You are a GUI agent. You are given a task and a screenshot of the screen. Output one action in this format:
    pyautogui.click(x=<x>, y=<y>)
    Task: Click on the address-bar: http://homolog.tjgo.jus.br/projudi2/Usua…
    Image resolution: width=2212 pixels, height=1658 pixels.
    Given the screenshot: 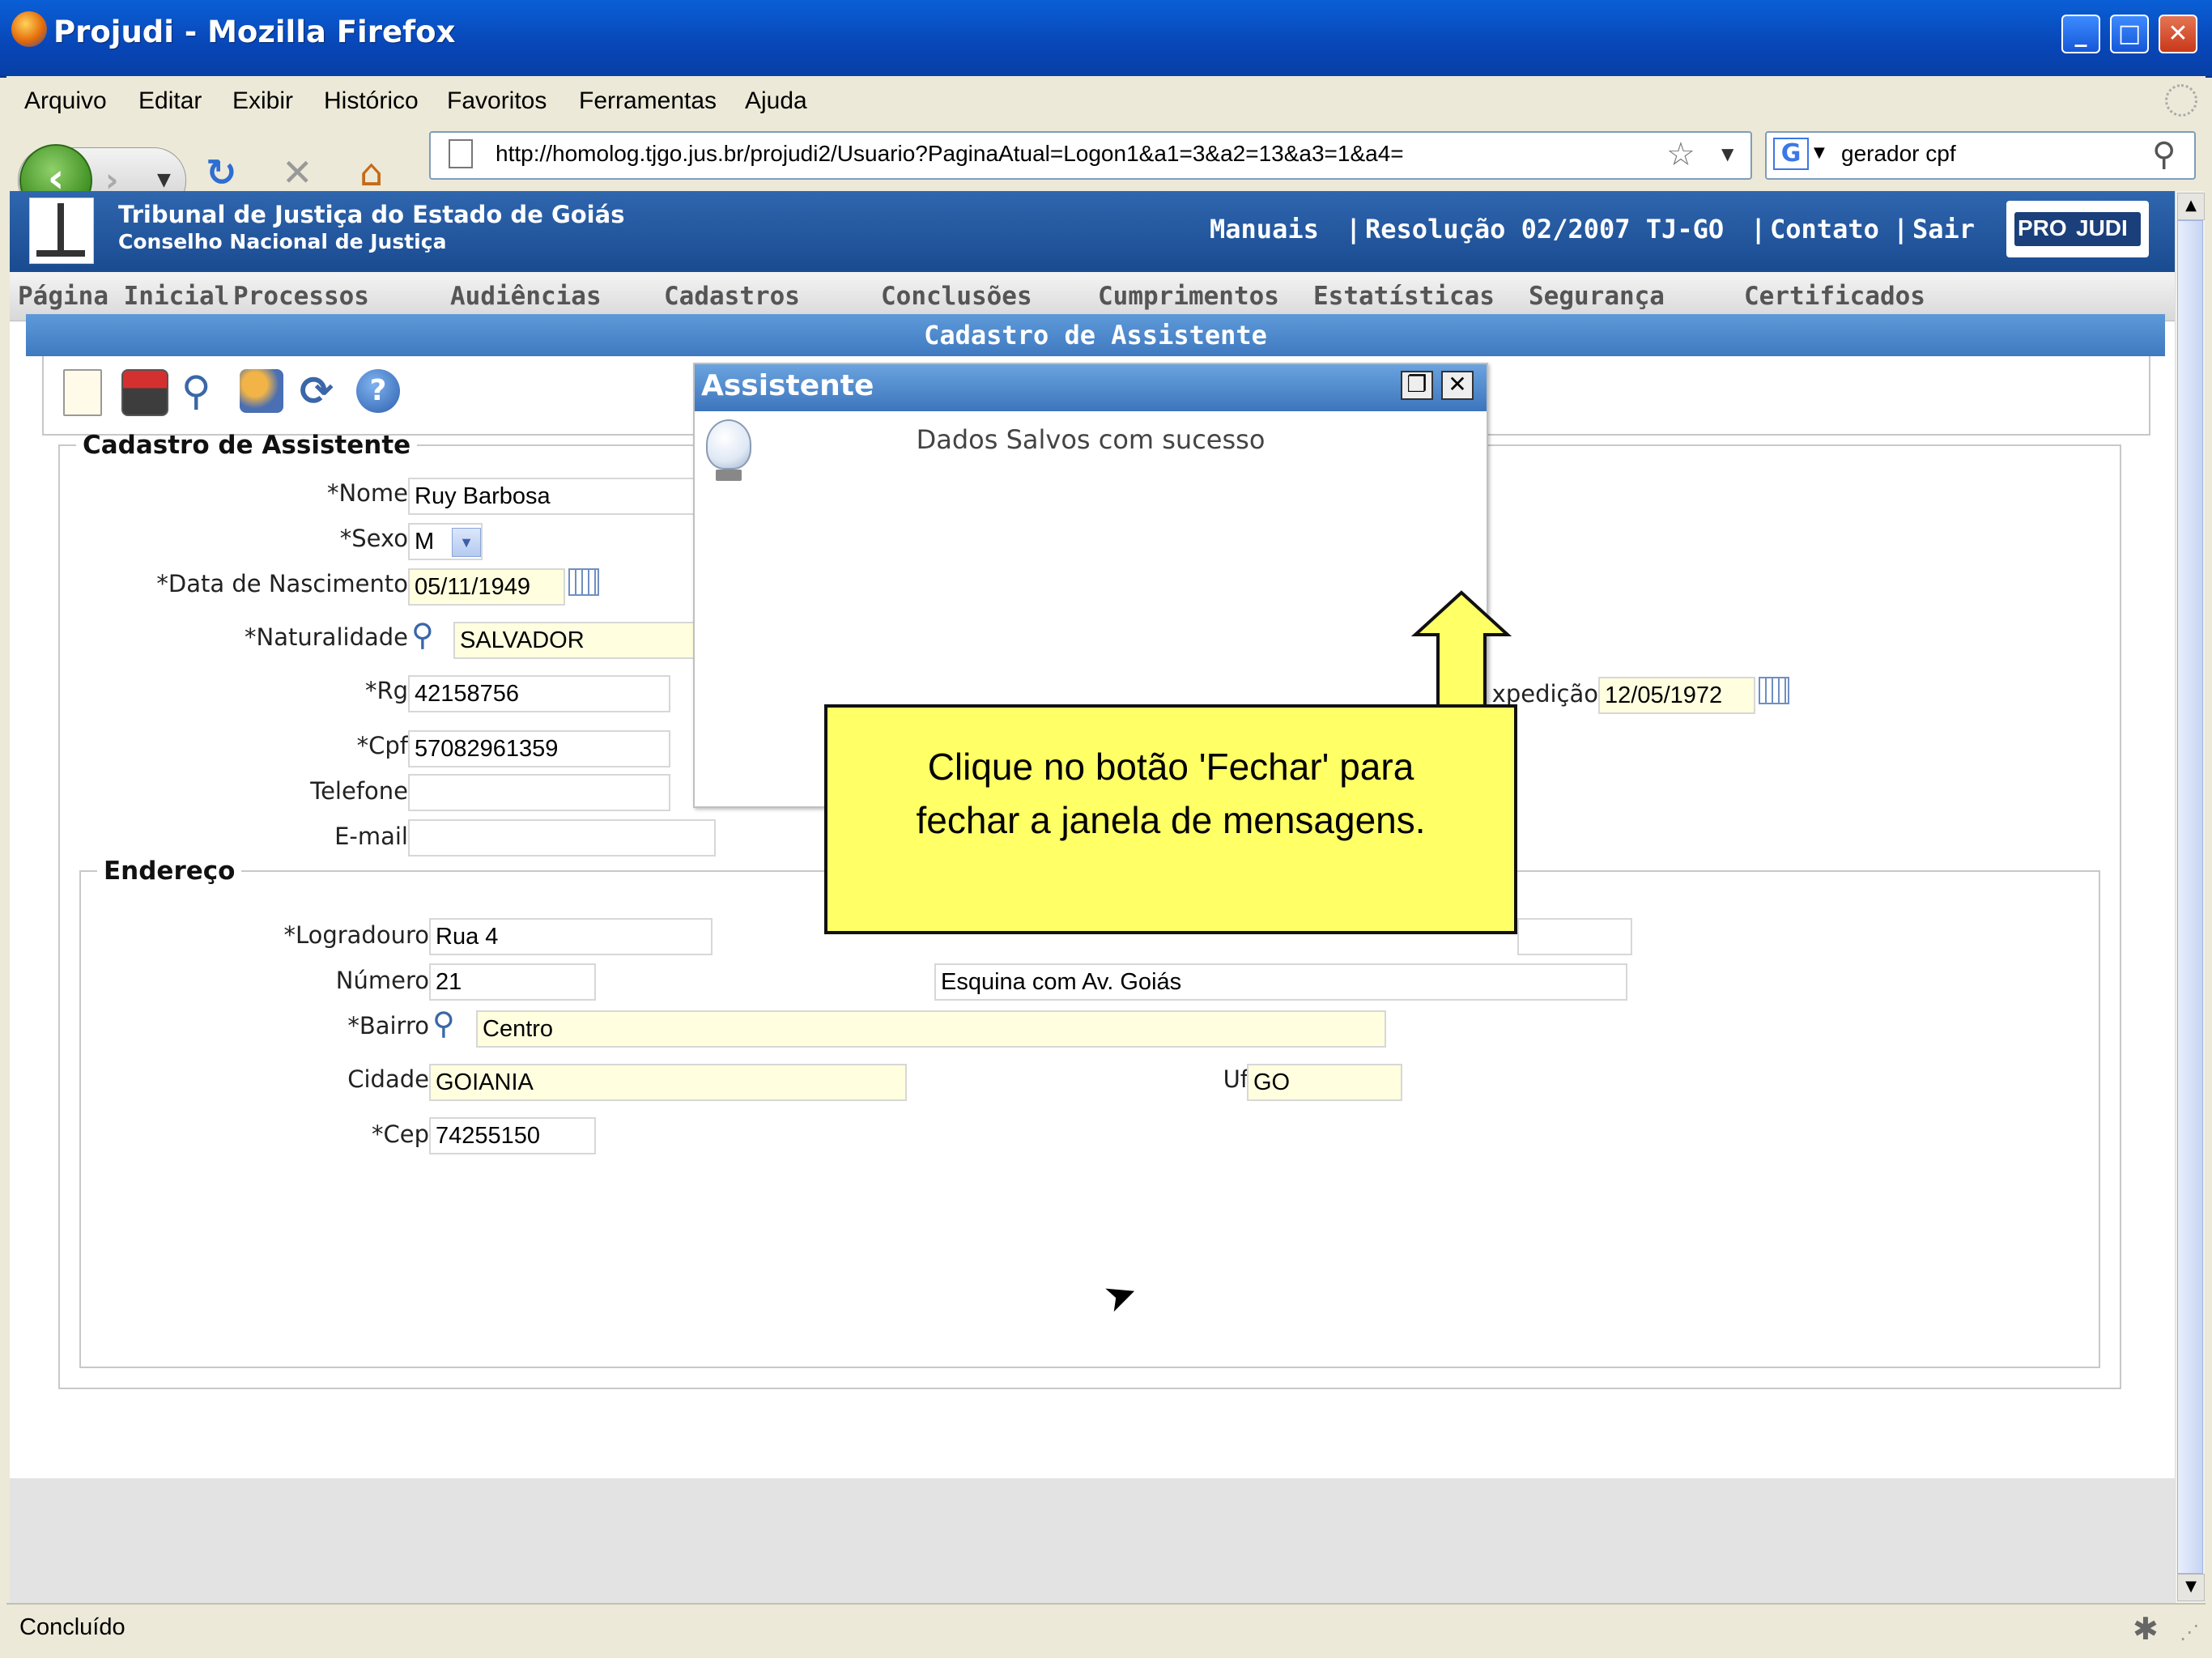 What is the action you would take?
    pyautogui.click(x=1090, y=155)
    